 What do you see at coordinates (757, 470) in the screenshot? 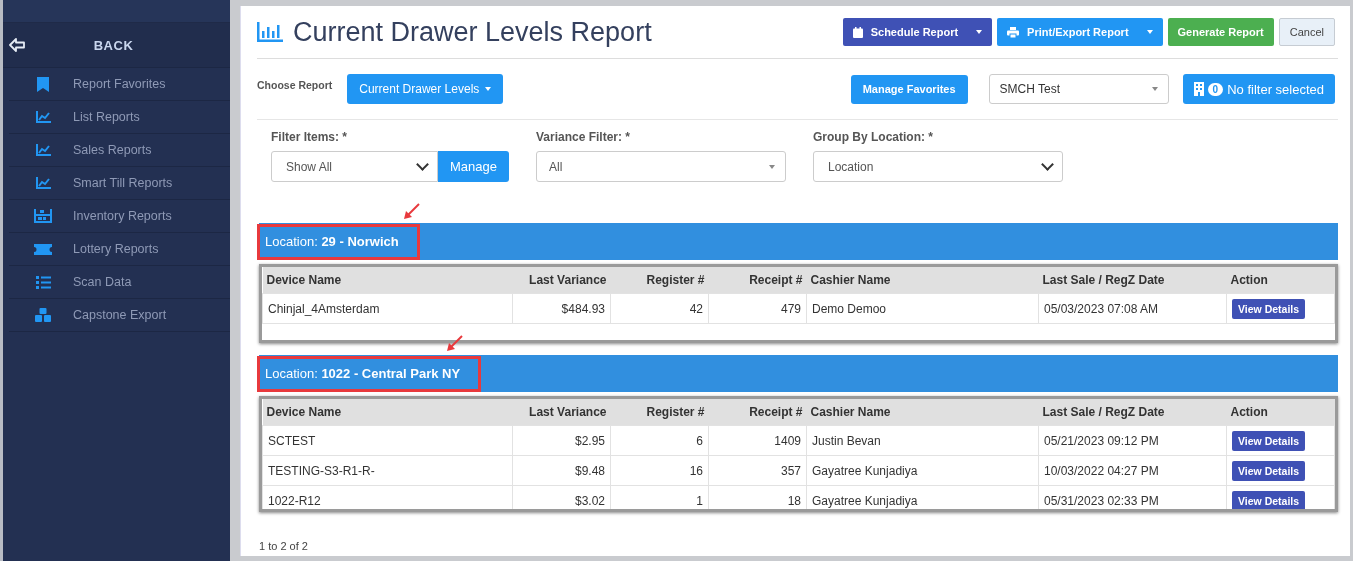
I see `table-cell: 357` at bounding box center [757, 470].